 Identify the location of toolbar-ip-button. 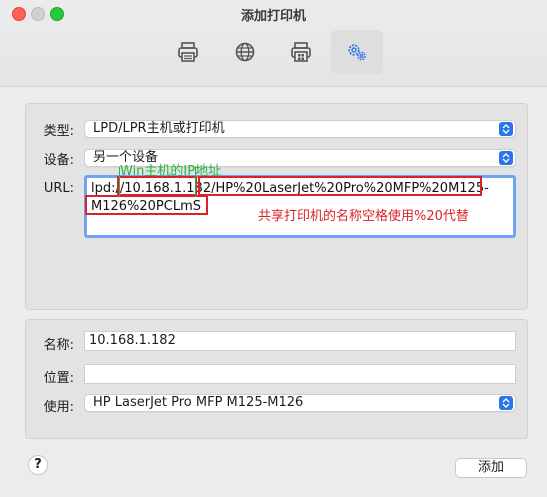
(245, 52).